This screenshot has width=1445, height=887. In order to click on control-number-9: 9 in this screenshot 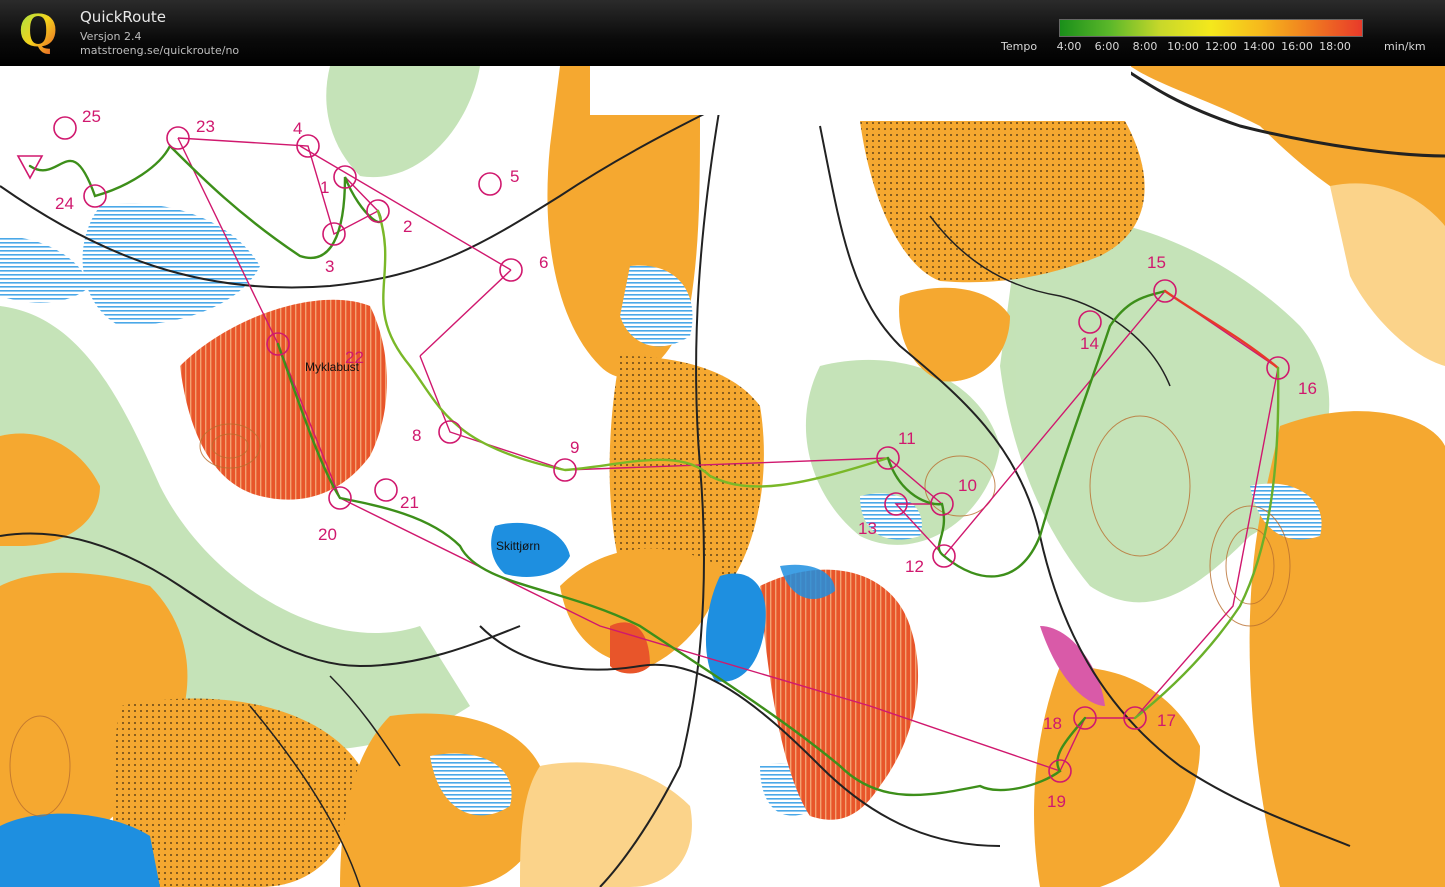, I will do `click(574, 447)`.